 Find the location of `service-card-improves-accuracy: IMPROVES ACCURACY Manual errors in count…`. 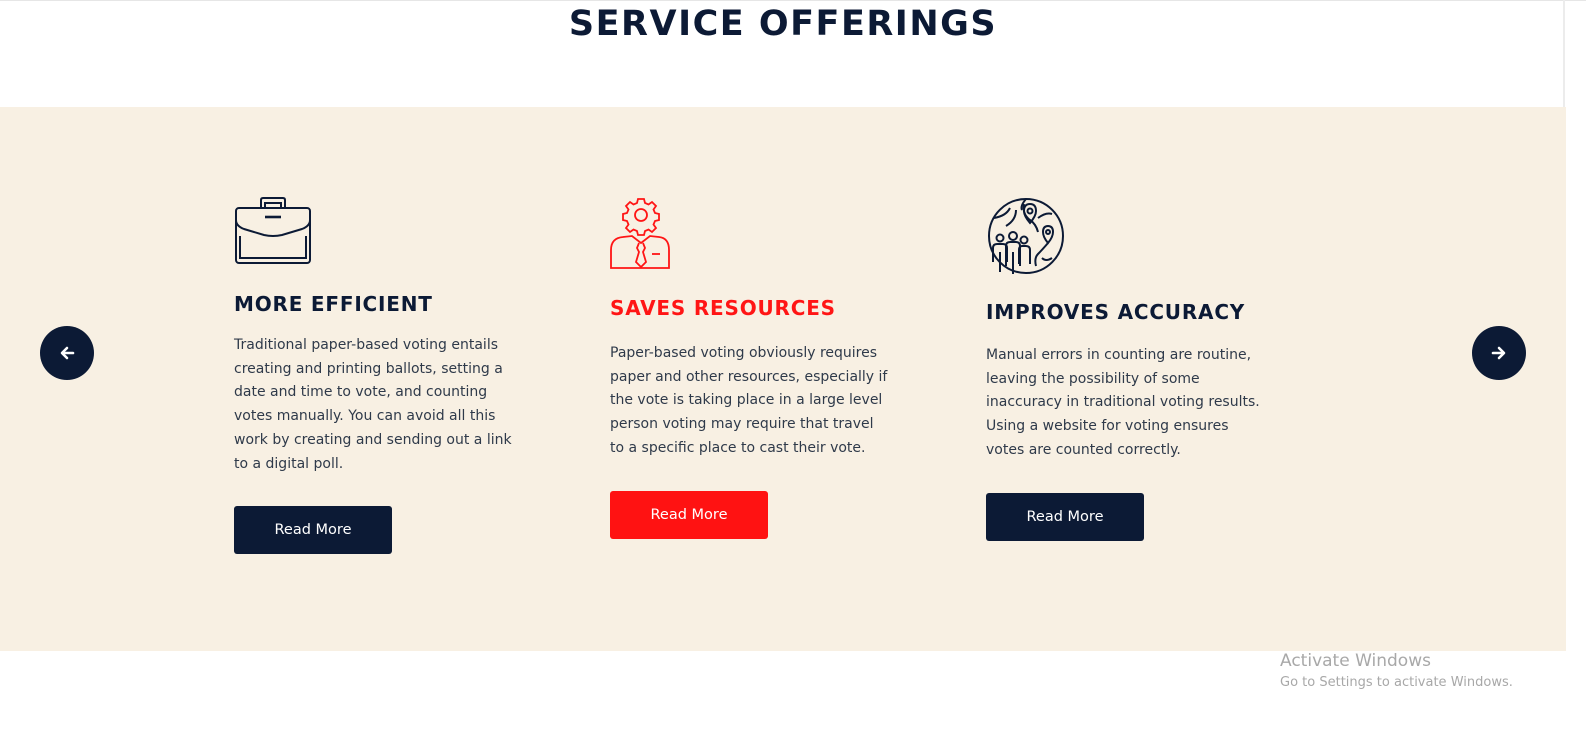

service-card-improves-accuracy: IMPROVES ACCURACY Manual errors in count… is located at coordinates (1131, 368).